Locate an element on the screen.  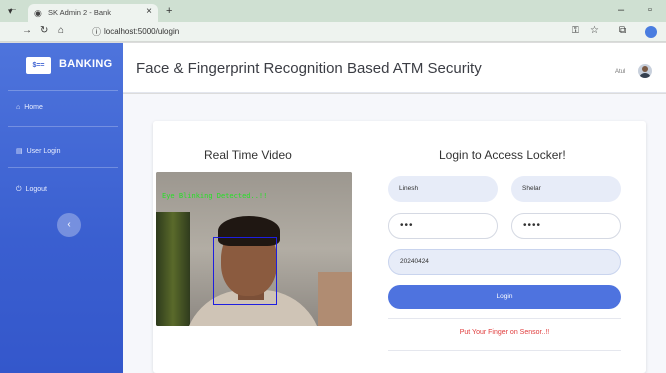
camera-feed: Eye Blinking Detected..!! is located at coordinates (254, 249).